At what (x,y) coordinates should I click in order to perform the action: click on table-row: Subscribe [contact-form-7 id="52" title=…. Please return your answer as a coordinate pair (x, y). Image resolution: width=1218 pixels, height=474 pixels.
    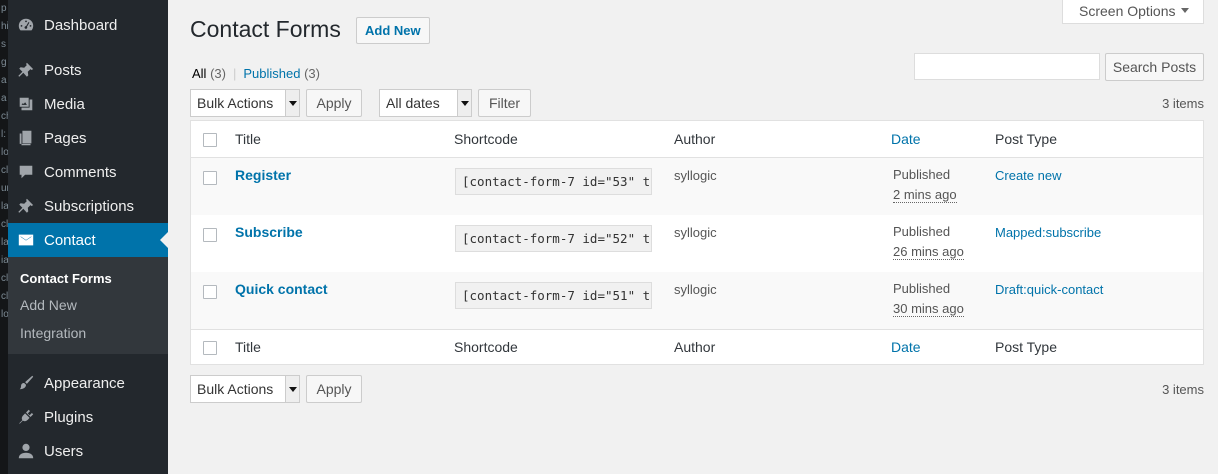
    Looking at the image, I should click on (697, 243).